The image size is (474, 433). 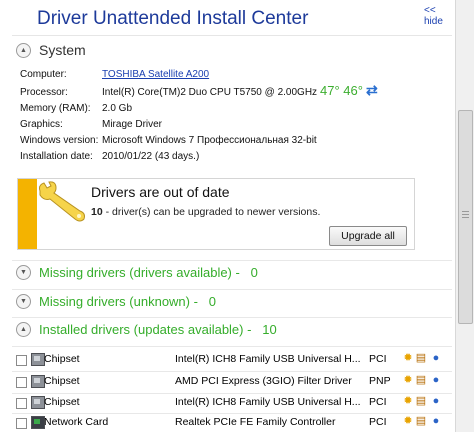 What do you see at coordinates (117, 108) in the screenshot?
I see `memory-value: 2.0 Gb` at bounding box center [117, 108].